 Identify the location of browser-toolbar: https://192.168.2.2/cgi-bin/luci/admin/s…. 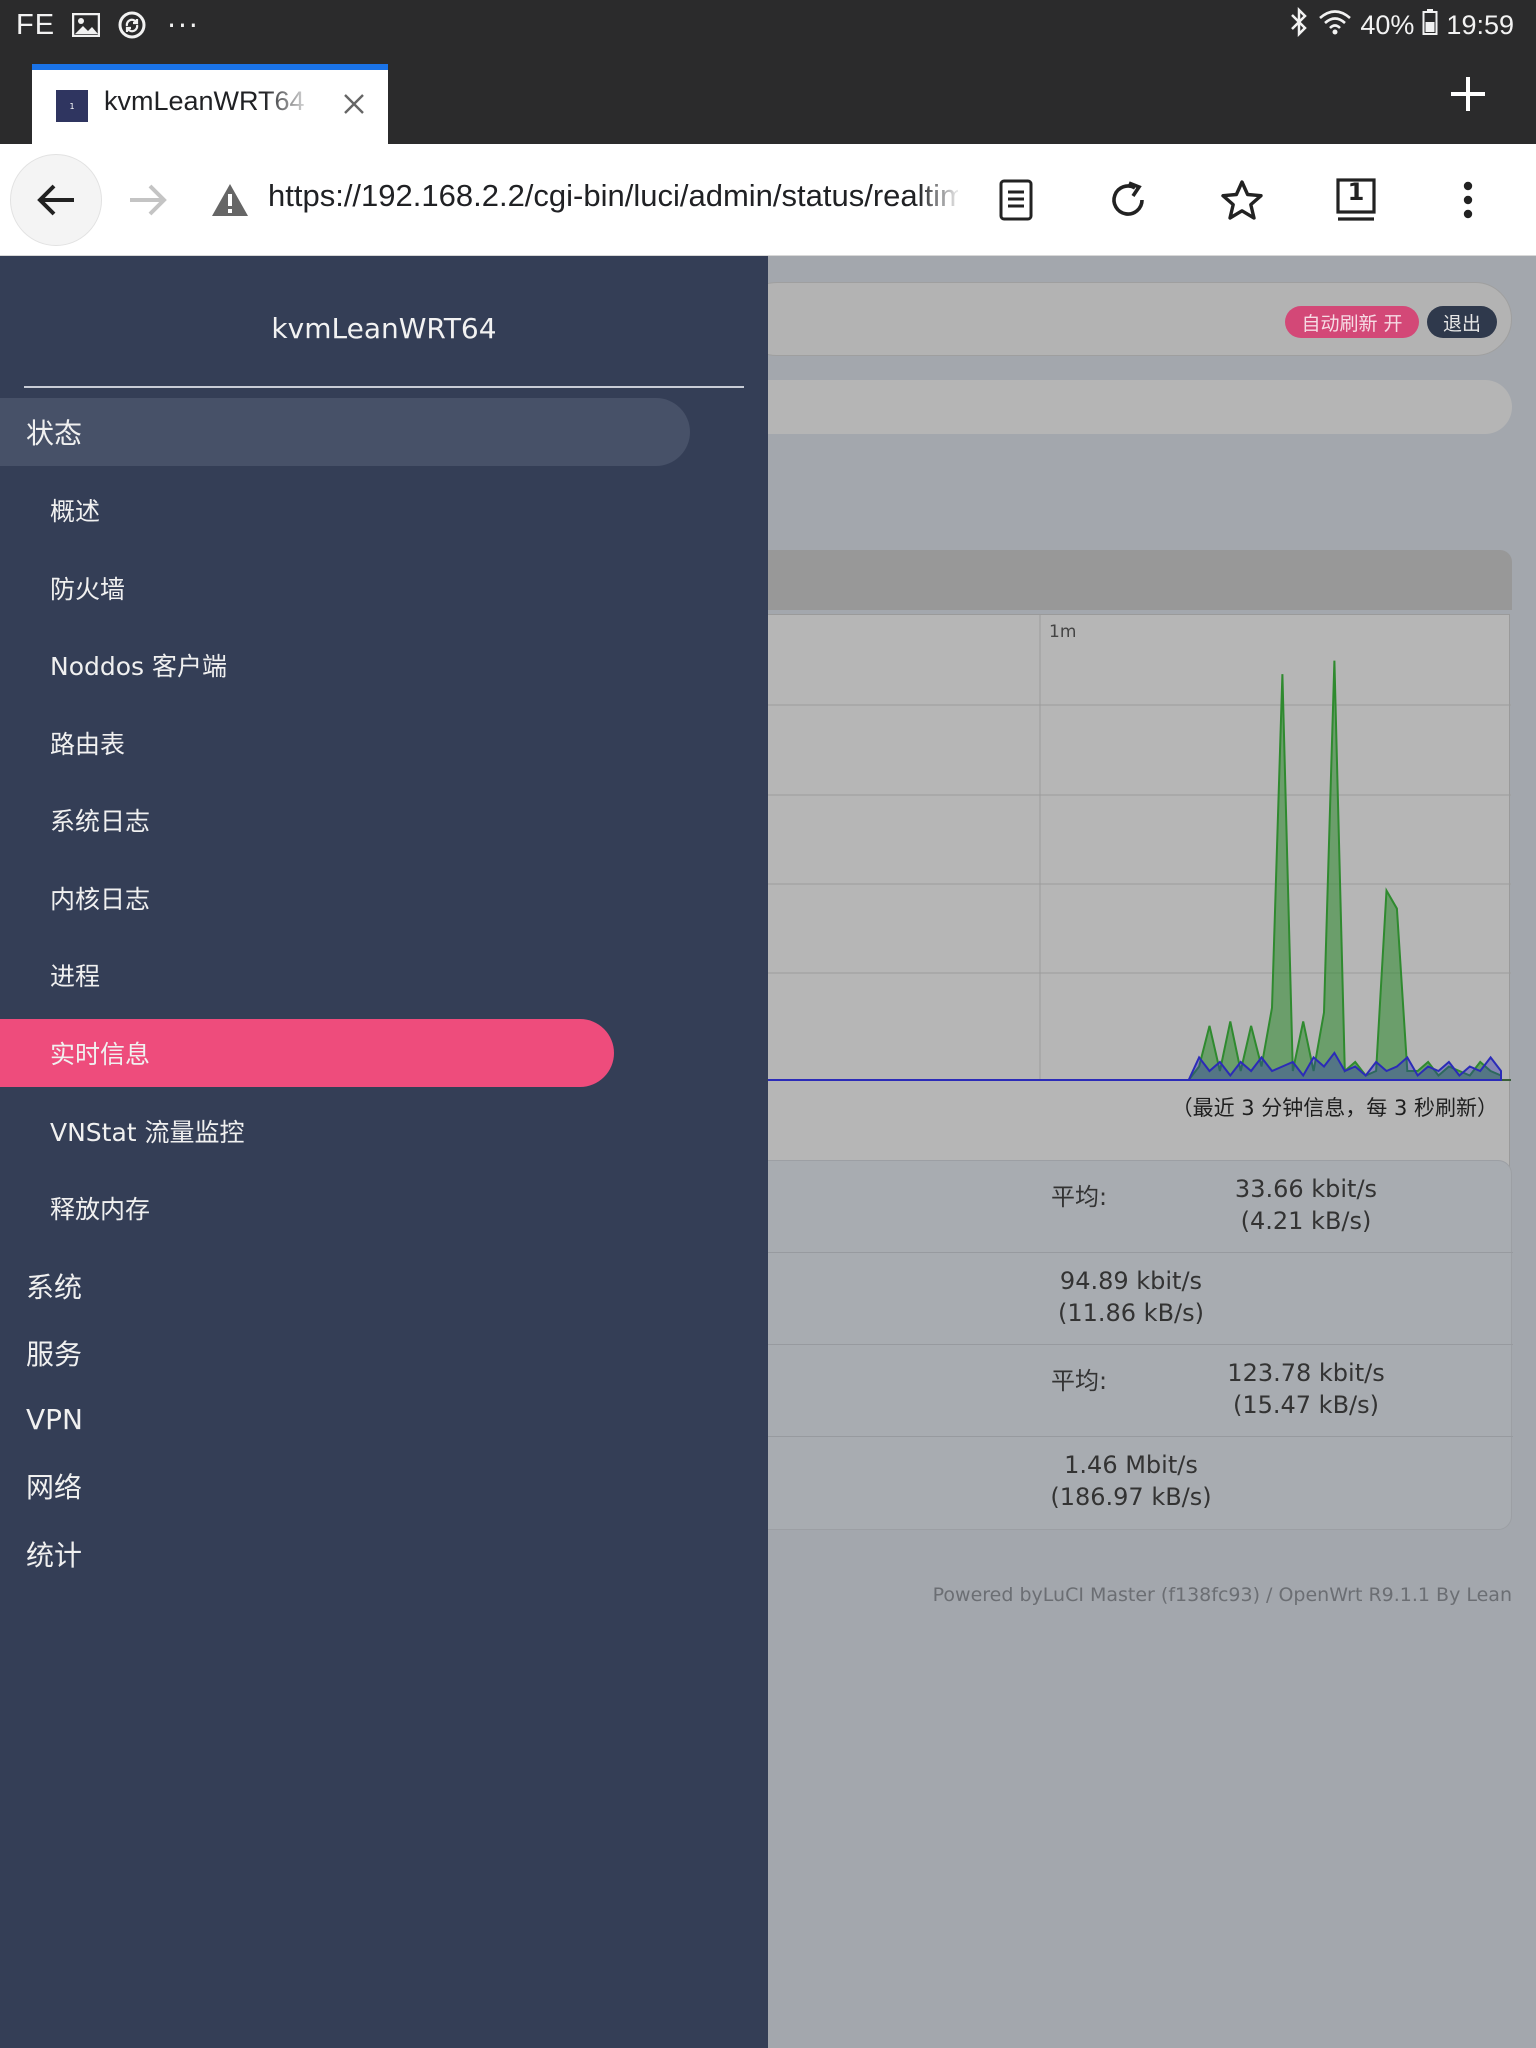
(768, 200).